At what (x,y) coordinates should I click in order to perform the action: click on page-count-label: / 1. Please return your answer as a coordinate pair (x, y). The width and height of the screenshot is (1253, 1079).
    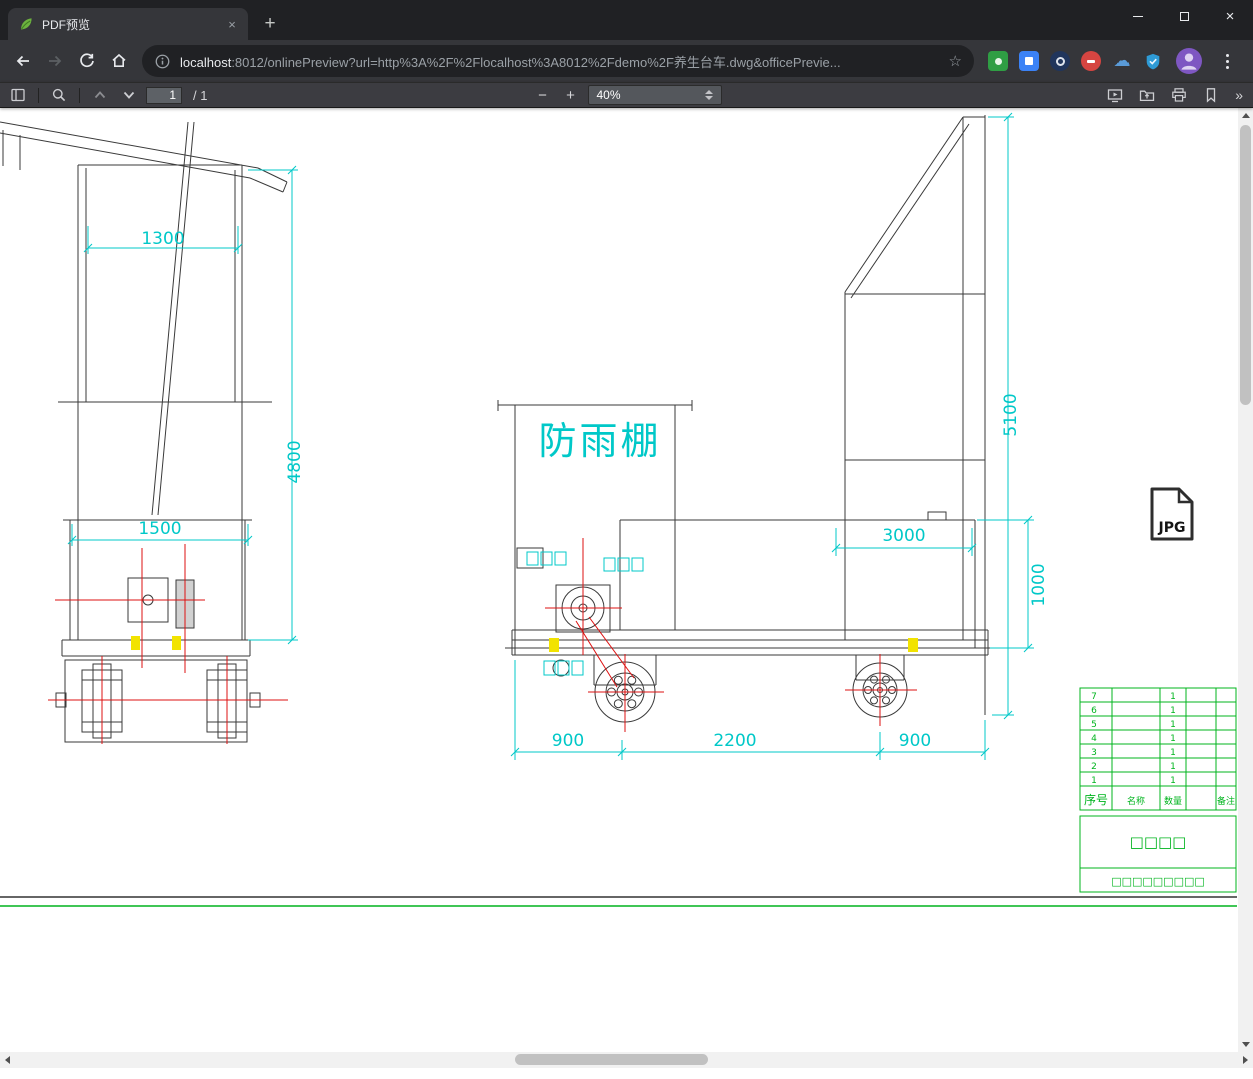
    Looking at the image, I should click on (200, 95).